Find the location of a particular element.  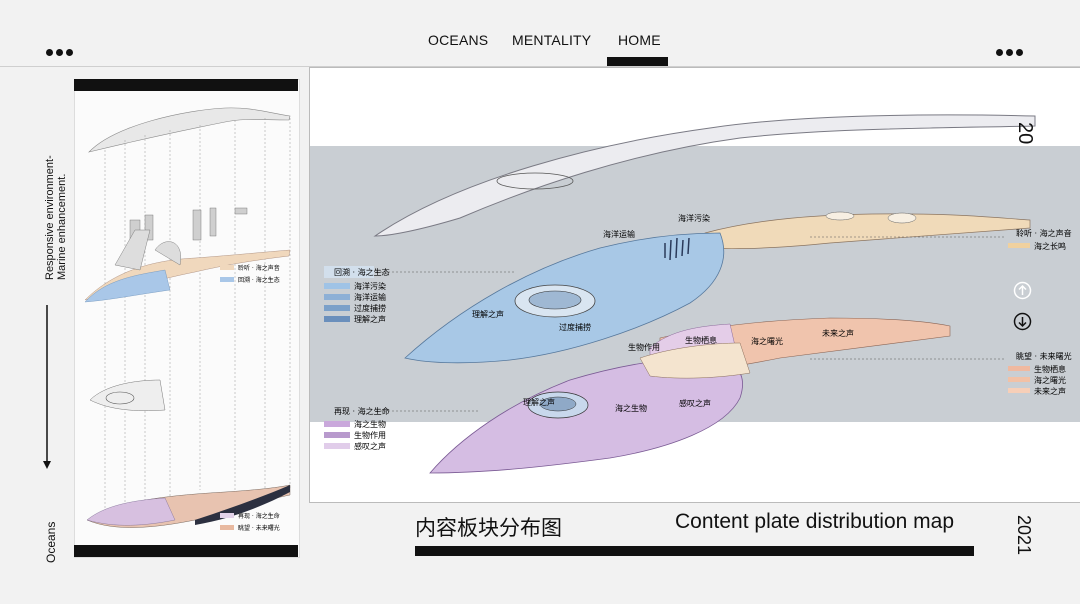

left-legend-future: 眺望 · 未来曙光 is located at coordinates (259, 528).